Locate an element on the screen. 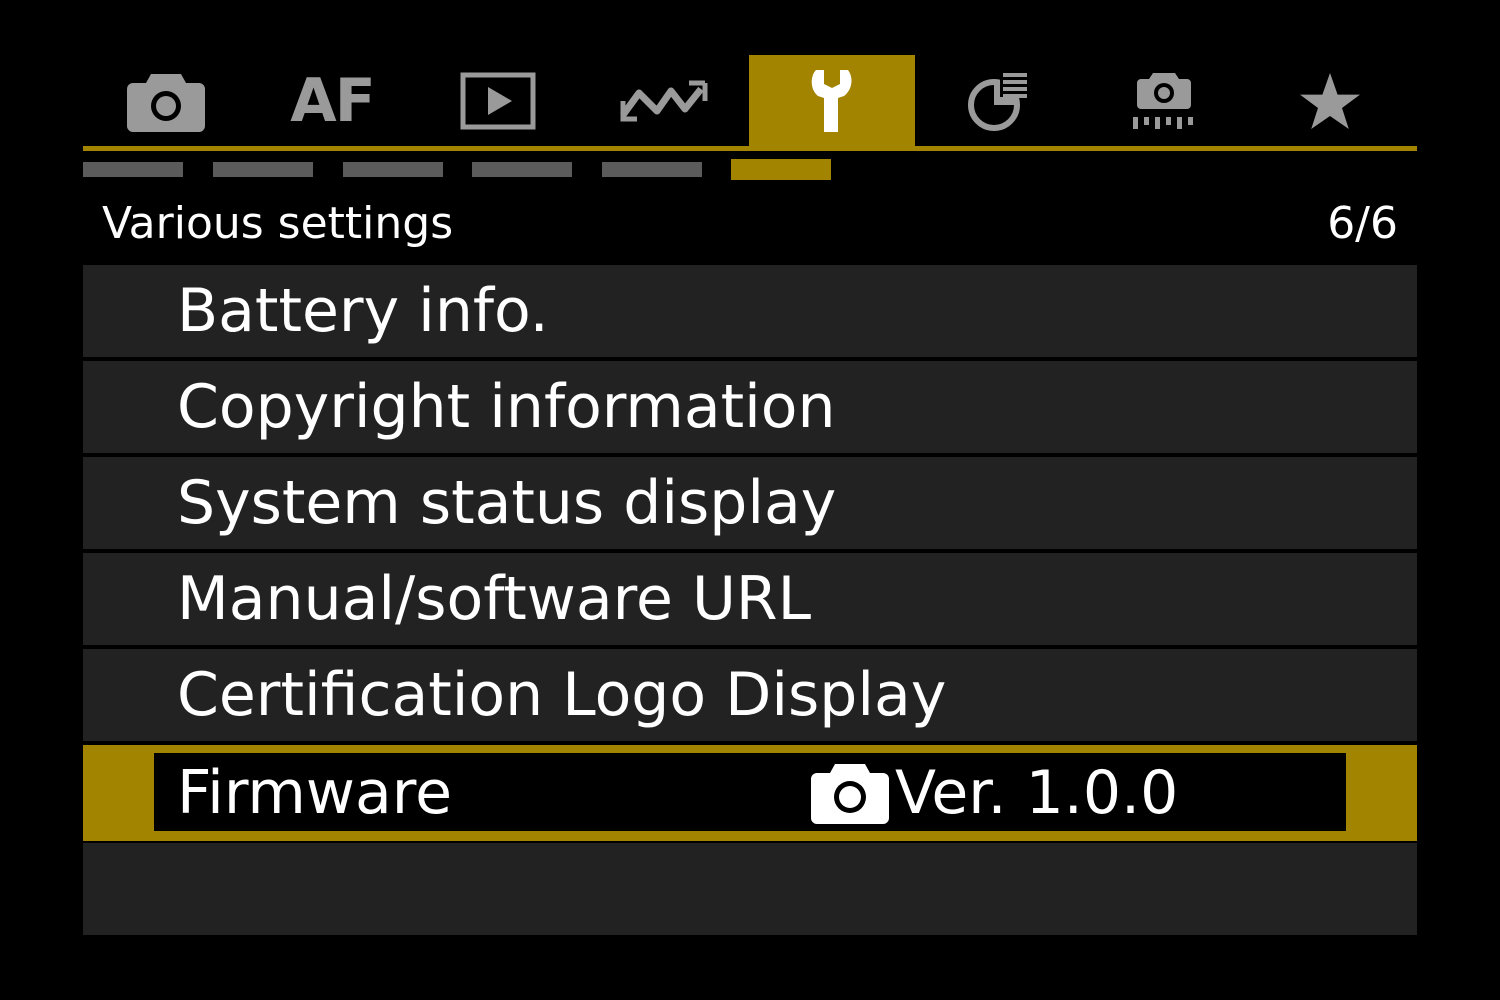 This screenshot has width=1500, height=1000. wrench-icon is located at coordinates (831, 101).